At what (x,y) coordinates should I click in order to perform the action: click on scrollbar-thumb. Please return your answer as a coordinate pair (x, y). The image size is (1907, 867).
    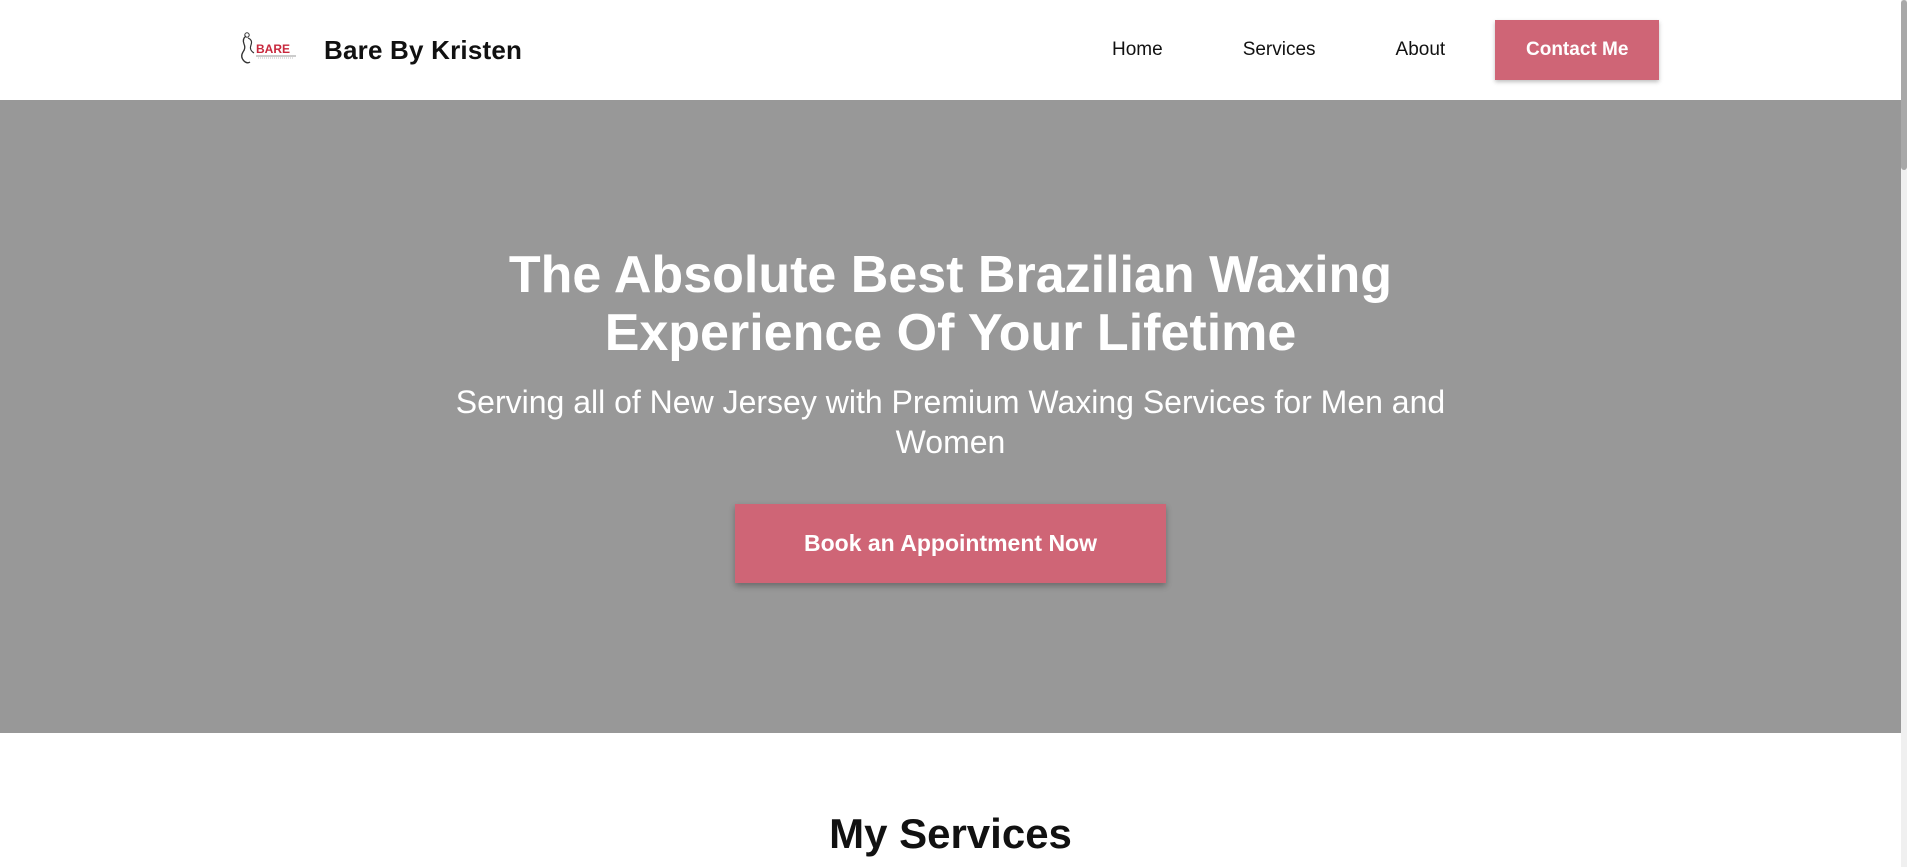
    Looking at the image, I should click on (1904, 85).